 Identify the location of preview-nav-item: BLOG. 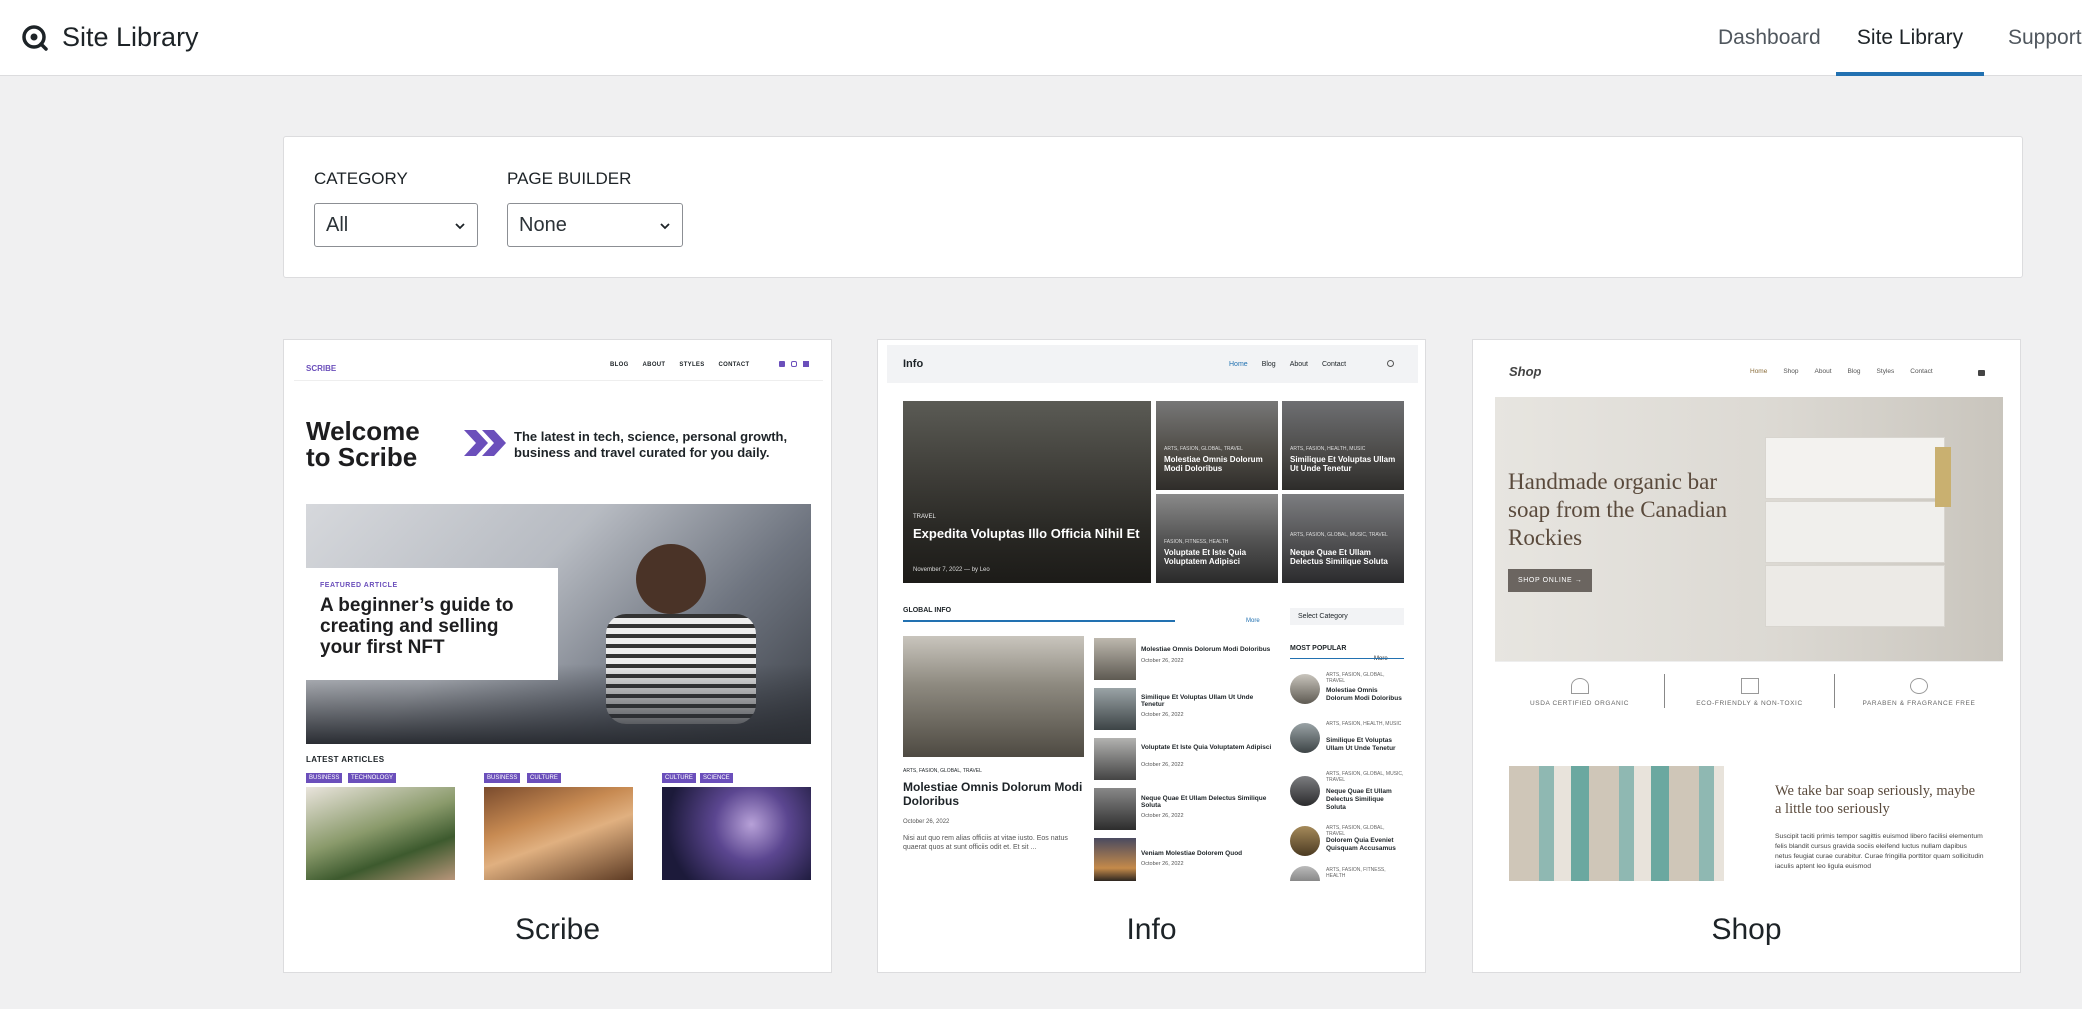
(619, 365).